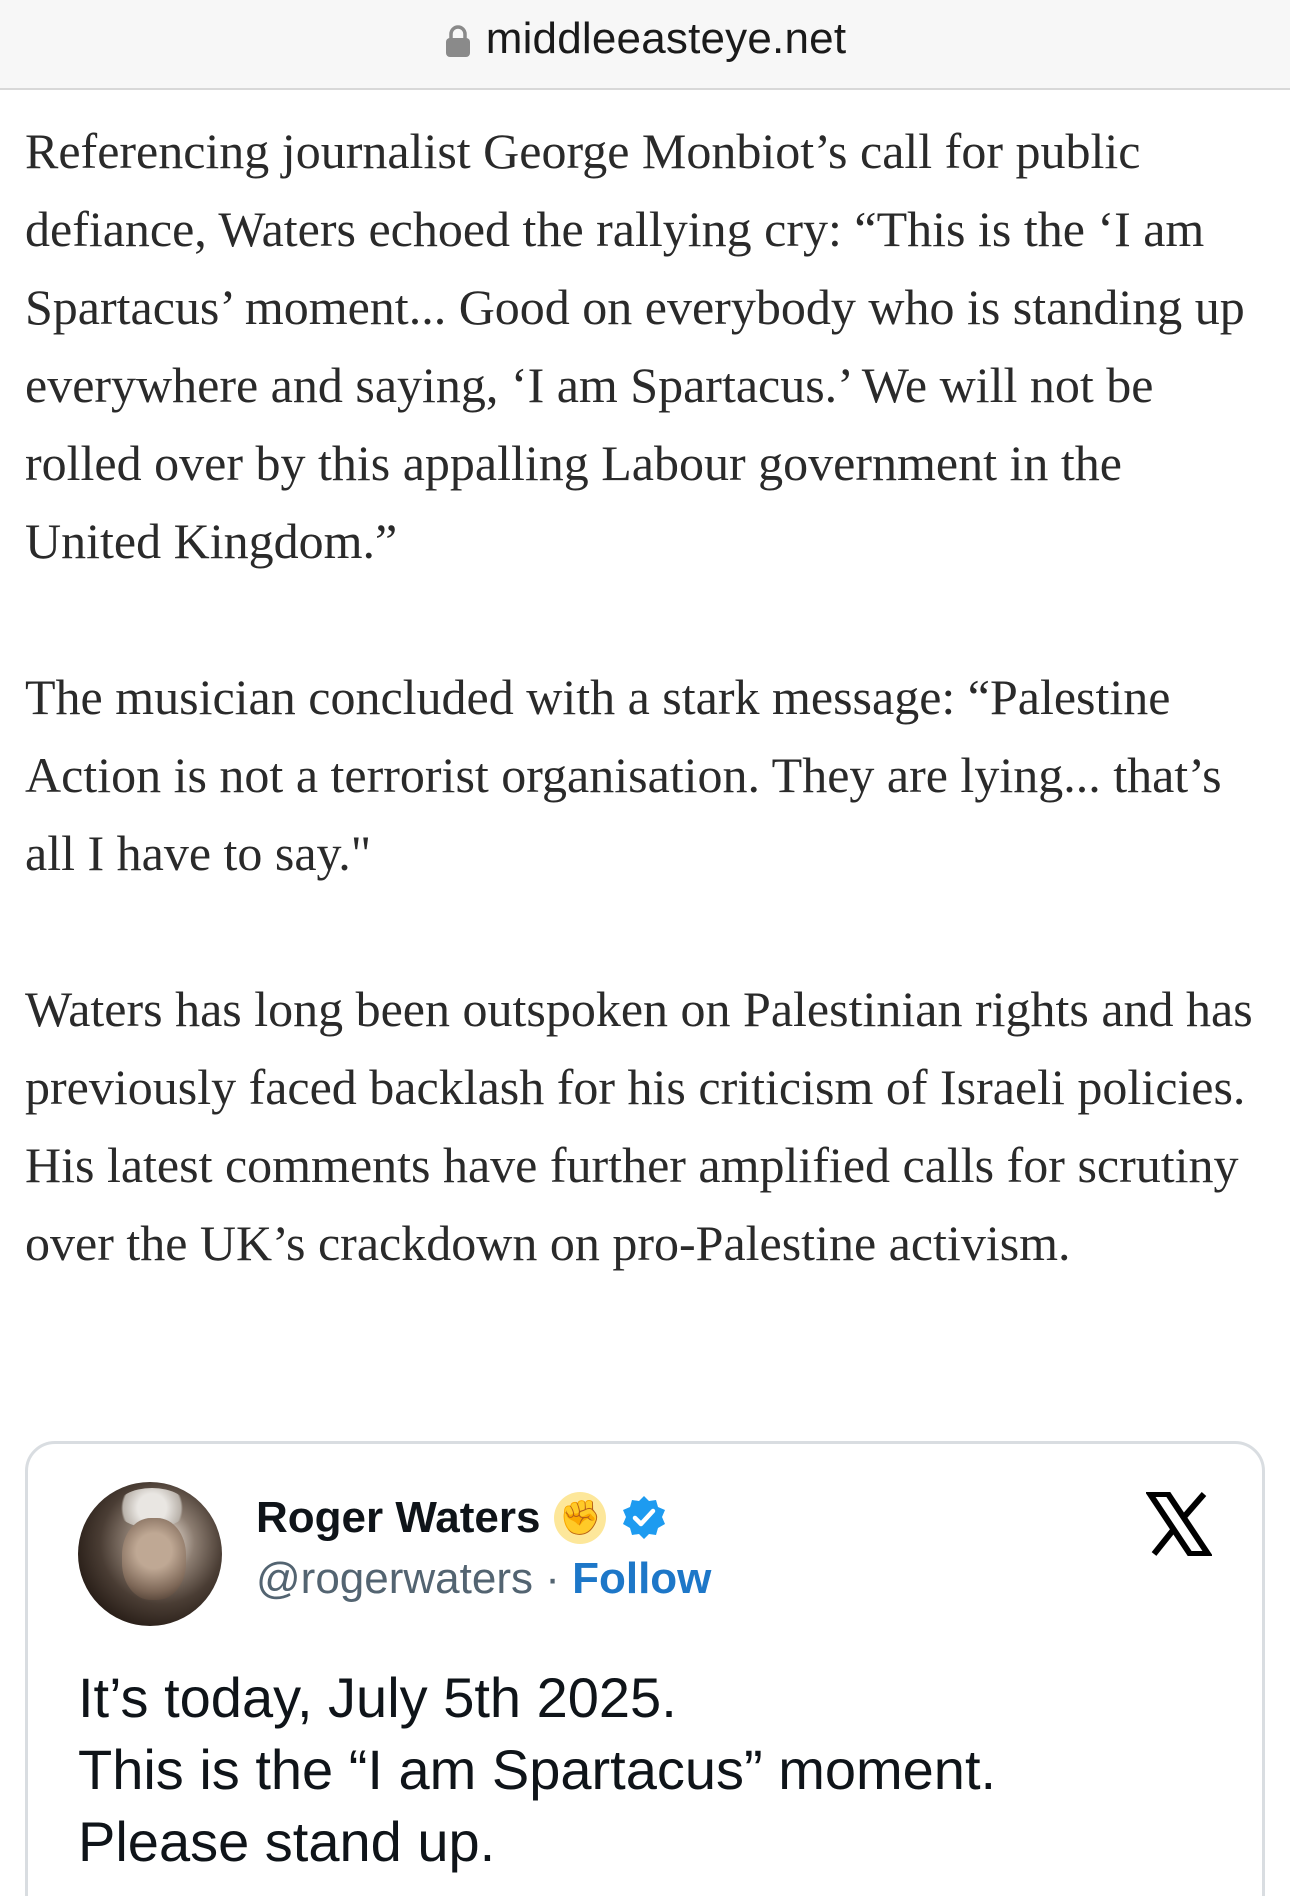  I want to click on tweet-author-name: Roger Waters, so click(398, 1518).